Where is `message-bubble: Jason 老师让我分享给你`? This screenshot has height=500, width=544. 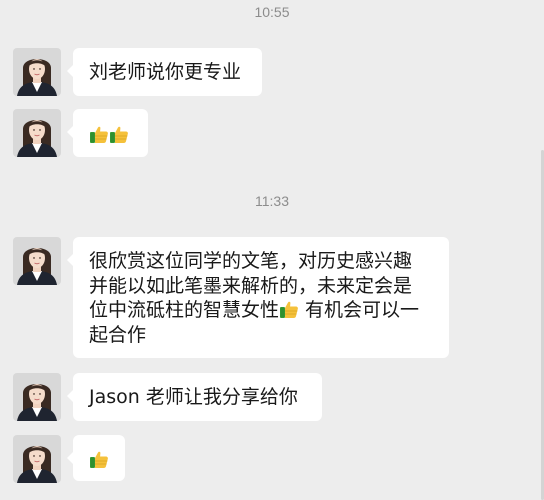
message-bubble: Jason 老师让我分享给你 is located at coordinates (194, 397).